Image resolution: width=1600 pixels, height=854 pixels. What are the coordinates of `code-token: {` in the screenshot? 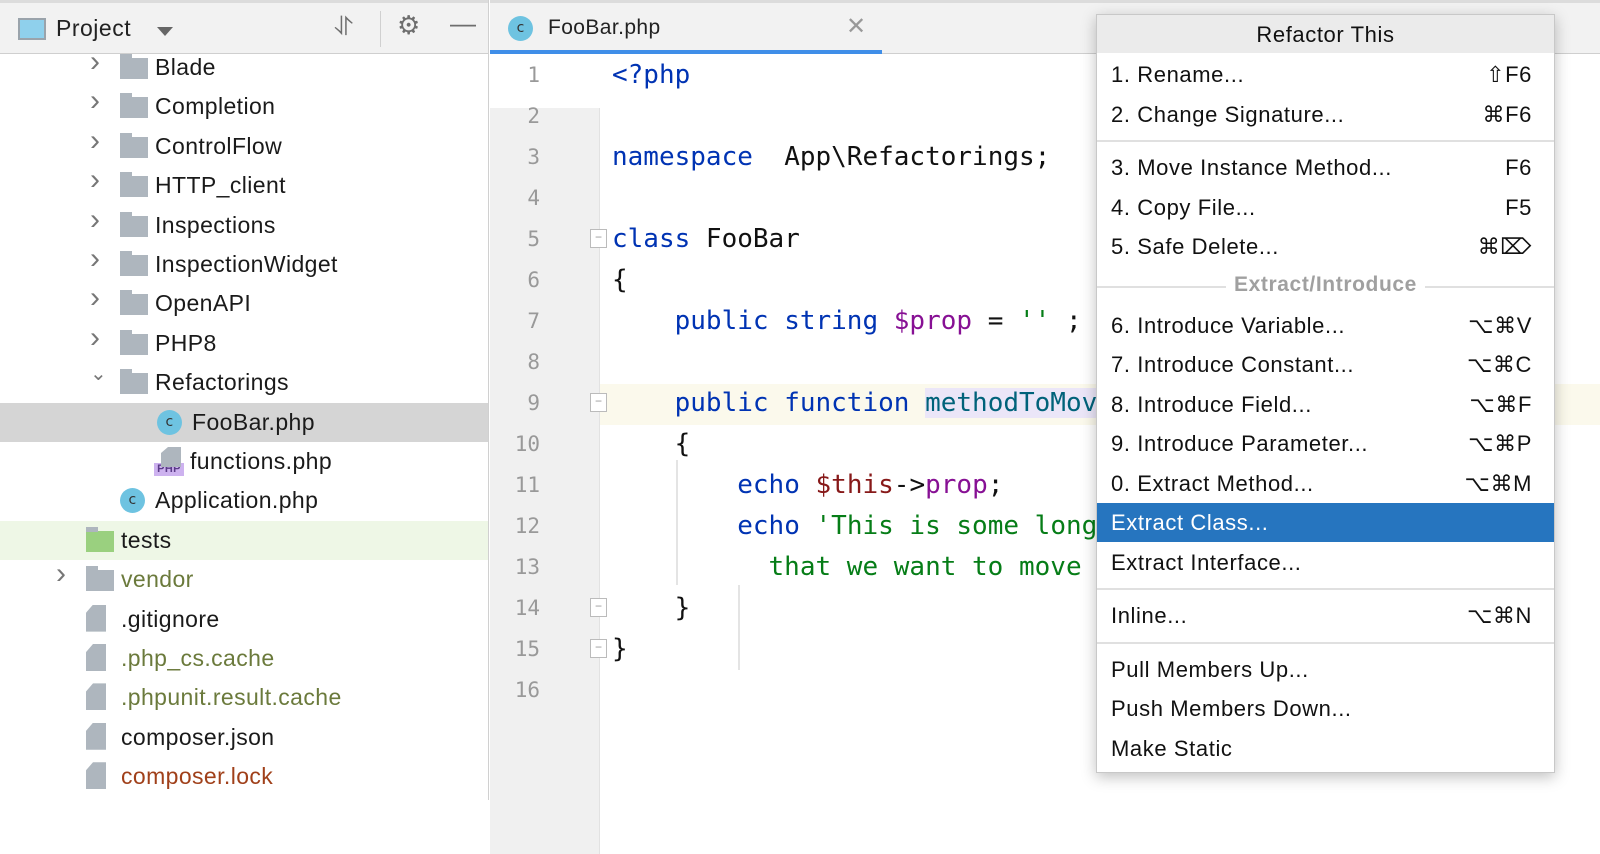 It's located at (620, 280).